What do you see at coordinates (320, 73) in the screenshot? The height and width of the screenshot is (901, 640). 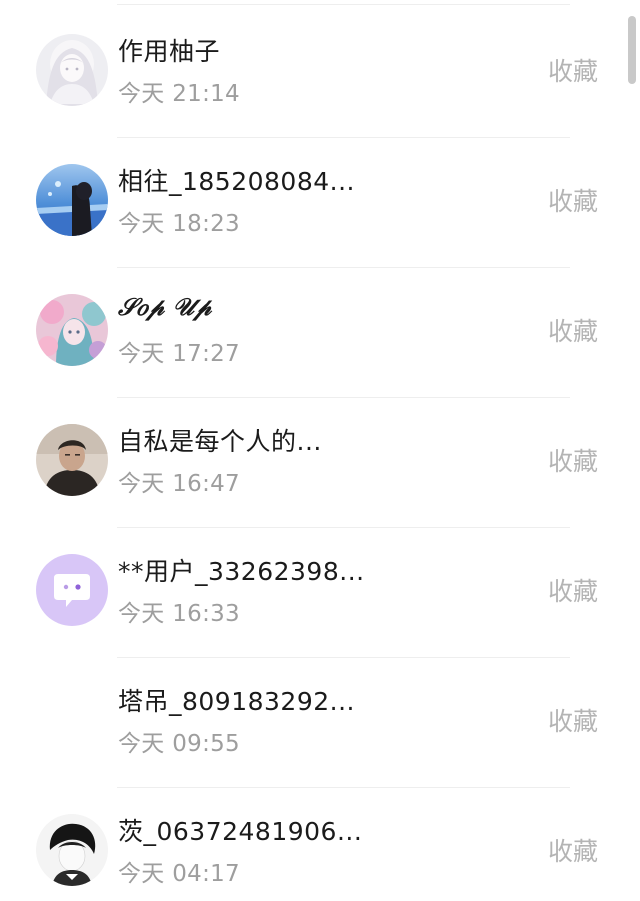 I see `list-item: 作用柚子 今天 21:14 收藏` at bounding box center [320, 73].